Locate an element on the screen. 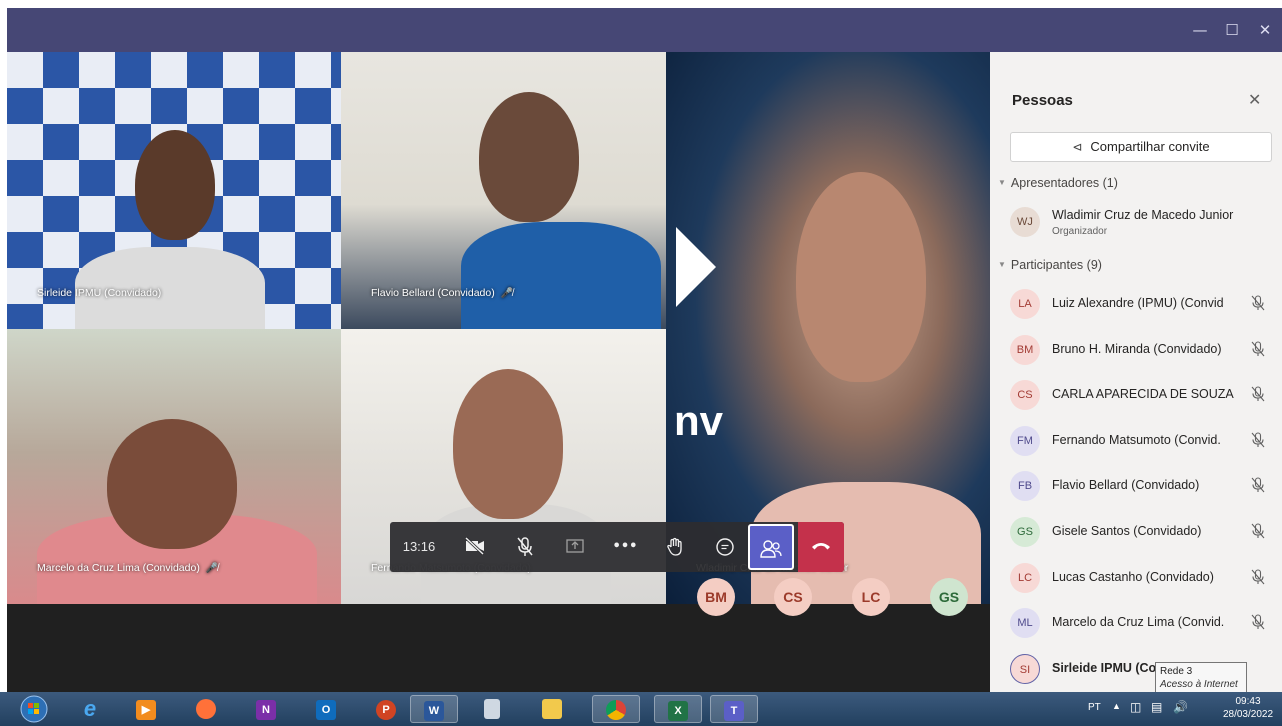 The height and width of the screenshot is (726, 1282). outlook-button: O is located at coordinates (326, 709).